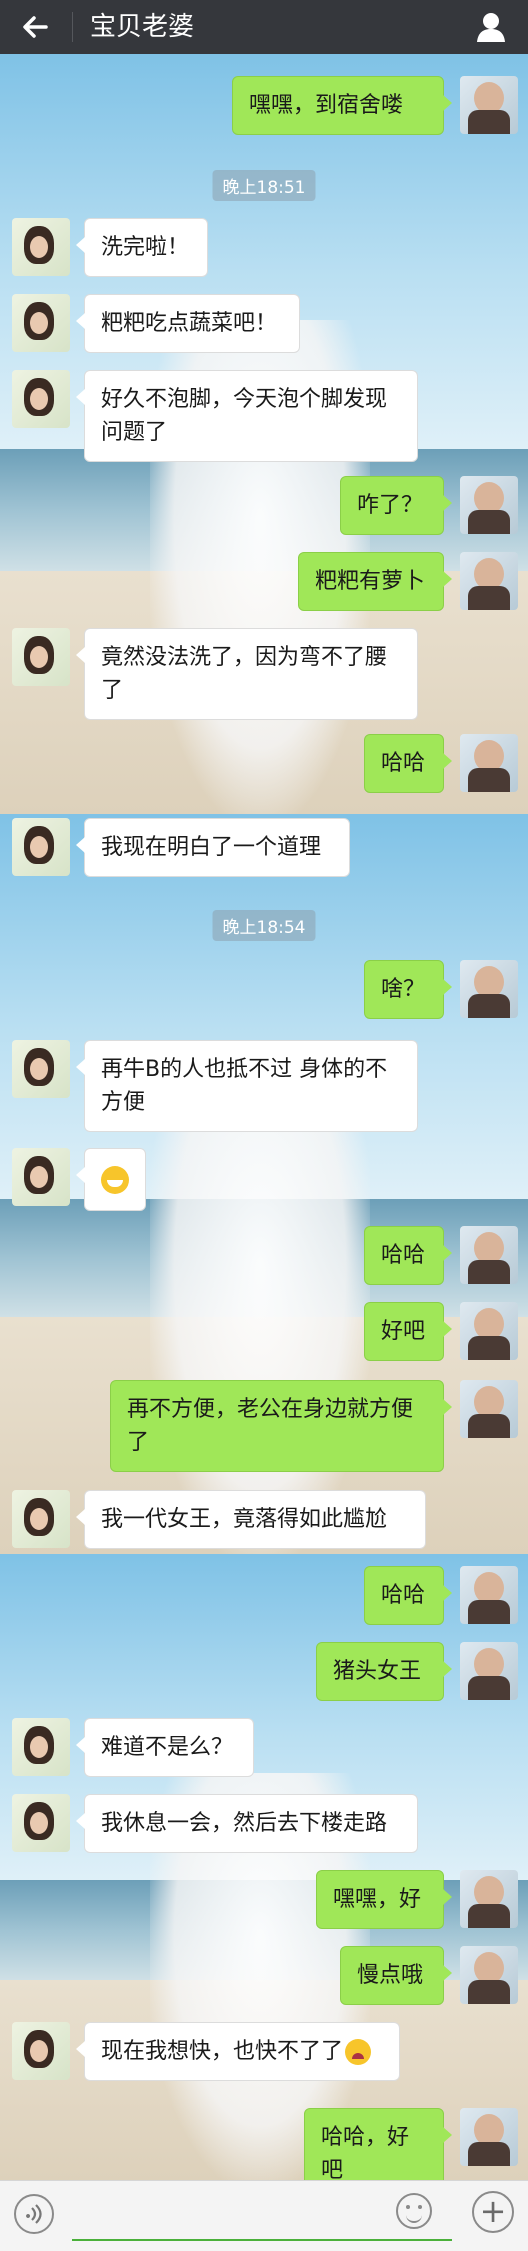 The width and height of the screenshot is (528, 2251). Describe the element at coordinates (264, 27) in the screenshot. I see `chat-header: 宝贝老婆` at that location.